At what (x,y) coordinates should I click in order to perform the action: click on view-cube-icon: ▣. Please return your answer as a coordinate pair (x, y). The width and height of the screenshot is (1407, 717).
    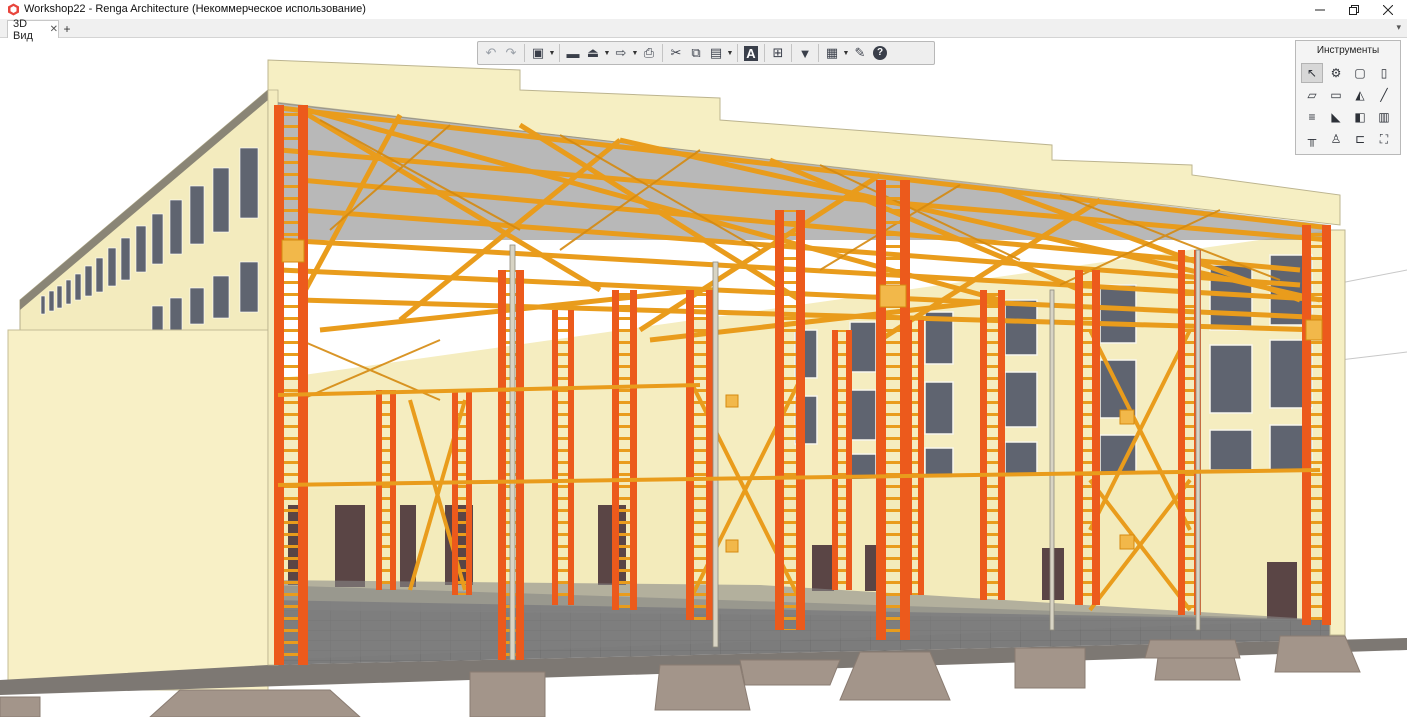
    Looking at the image, I should click on (538, 52).